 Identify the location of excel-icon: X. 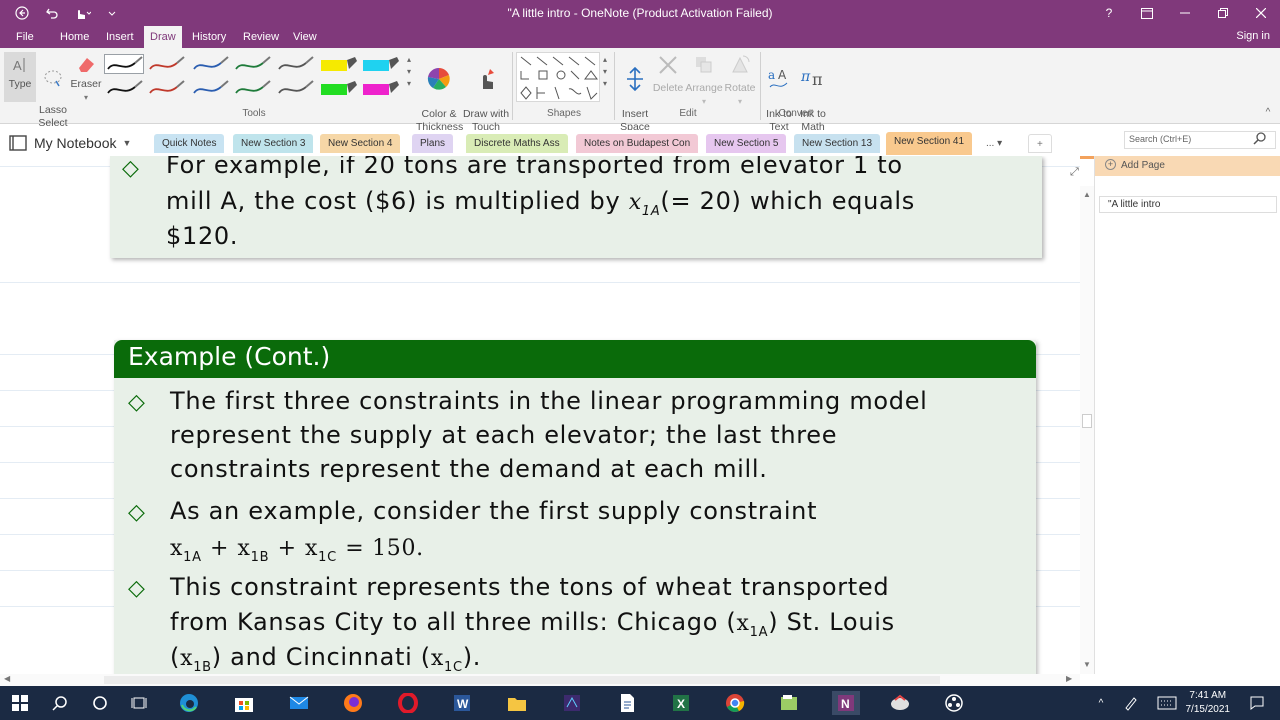
(681, 703).